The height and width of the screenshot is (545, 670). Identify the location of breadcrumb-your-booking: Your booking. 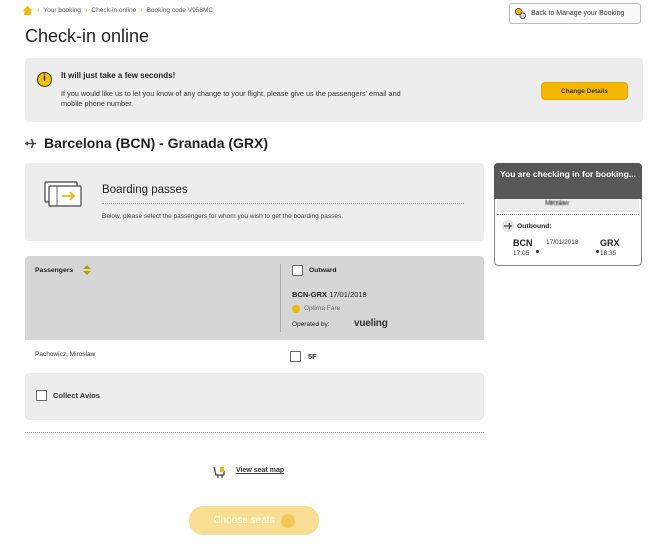
(62, 10).